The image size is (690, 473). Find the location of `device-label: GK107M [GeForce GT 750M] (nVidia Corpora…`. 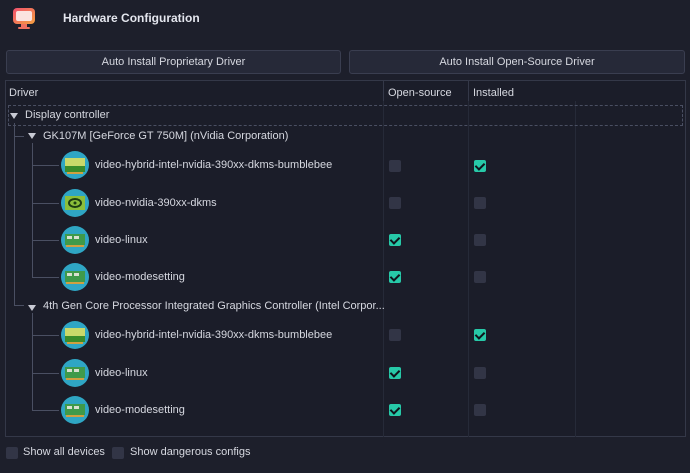

device-label: GK107M [GeForce GT 750M] (nVidia Corpora… is located at coordinates (165, 136).